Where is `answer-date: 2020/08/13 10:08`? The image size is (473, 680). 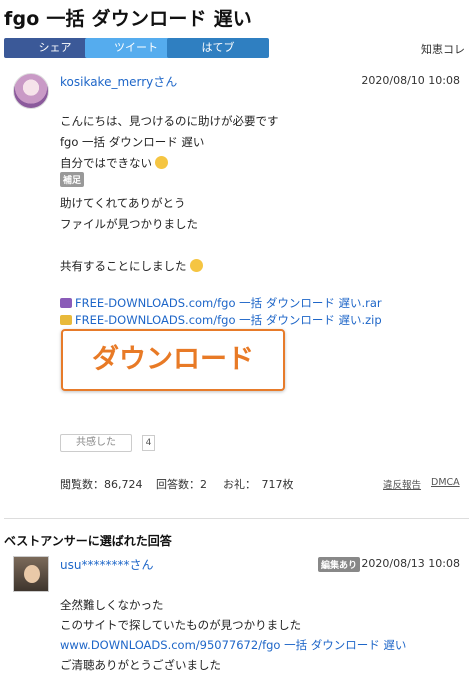
answer-date: 2020/08/13 10:08 is located at coordinates (410, 563).